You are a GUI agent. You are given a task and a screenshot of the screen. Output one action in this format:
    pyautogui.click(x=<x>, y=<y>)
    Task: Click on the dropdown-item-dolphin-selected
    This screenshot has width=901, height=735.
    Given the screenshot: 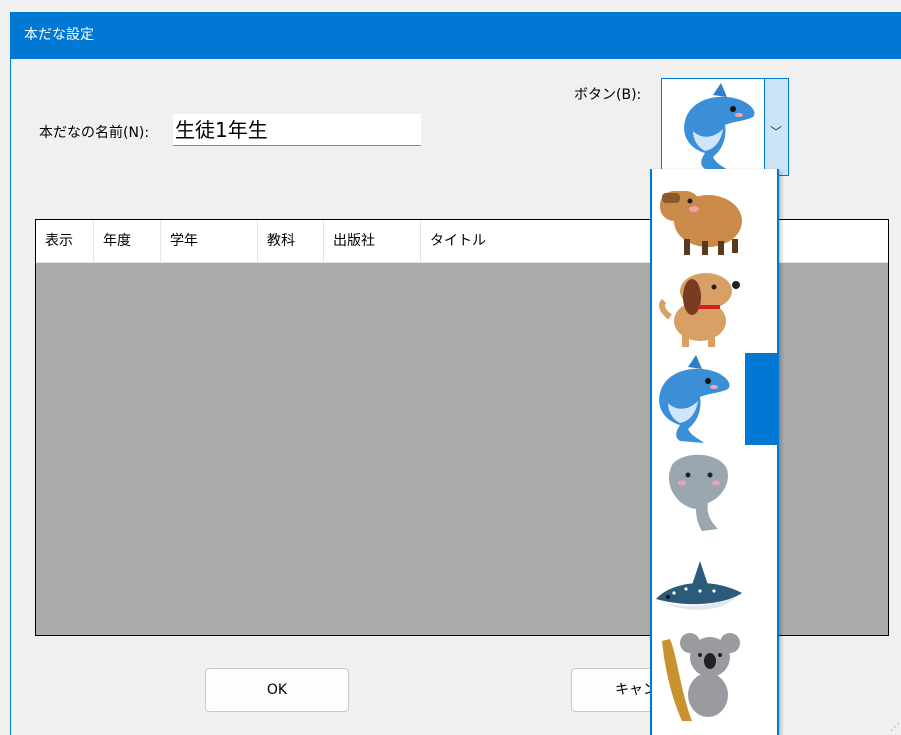 What is the action you would take?
    pyautogui.click(x=714, y=399)
    